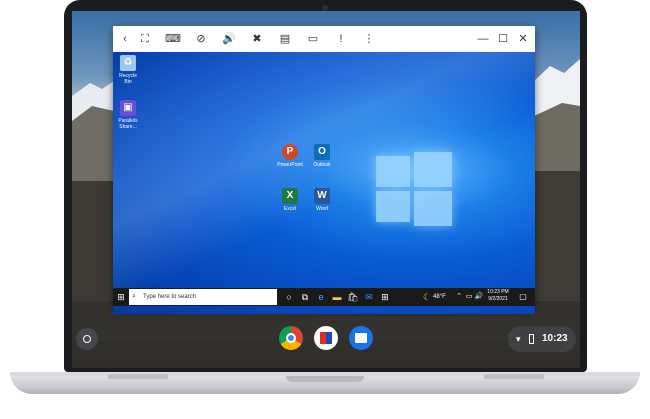  I want to click on folder-icon: ▭, so click(313, 39).